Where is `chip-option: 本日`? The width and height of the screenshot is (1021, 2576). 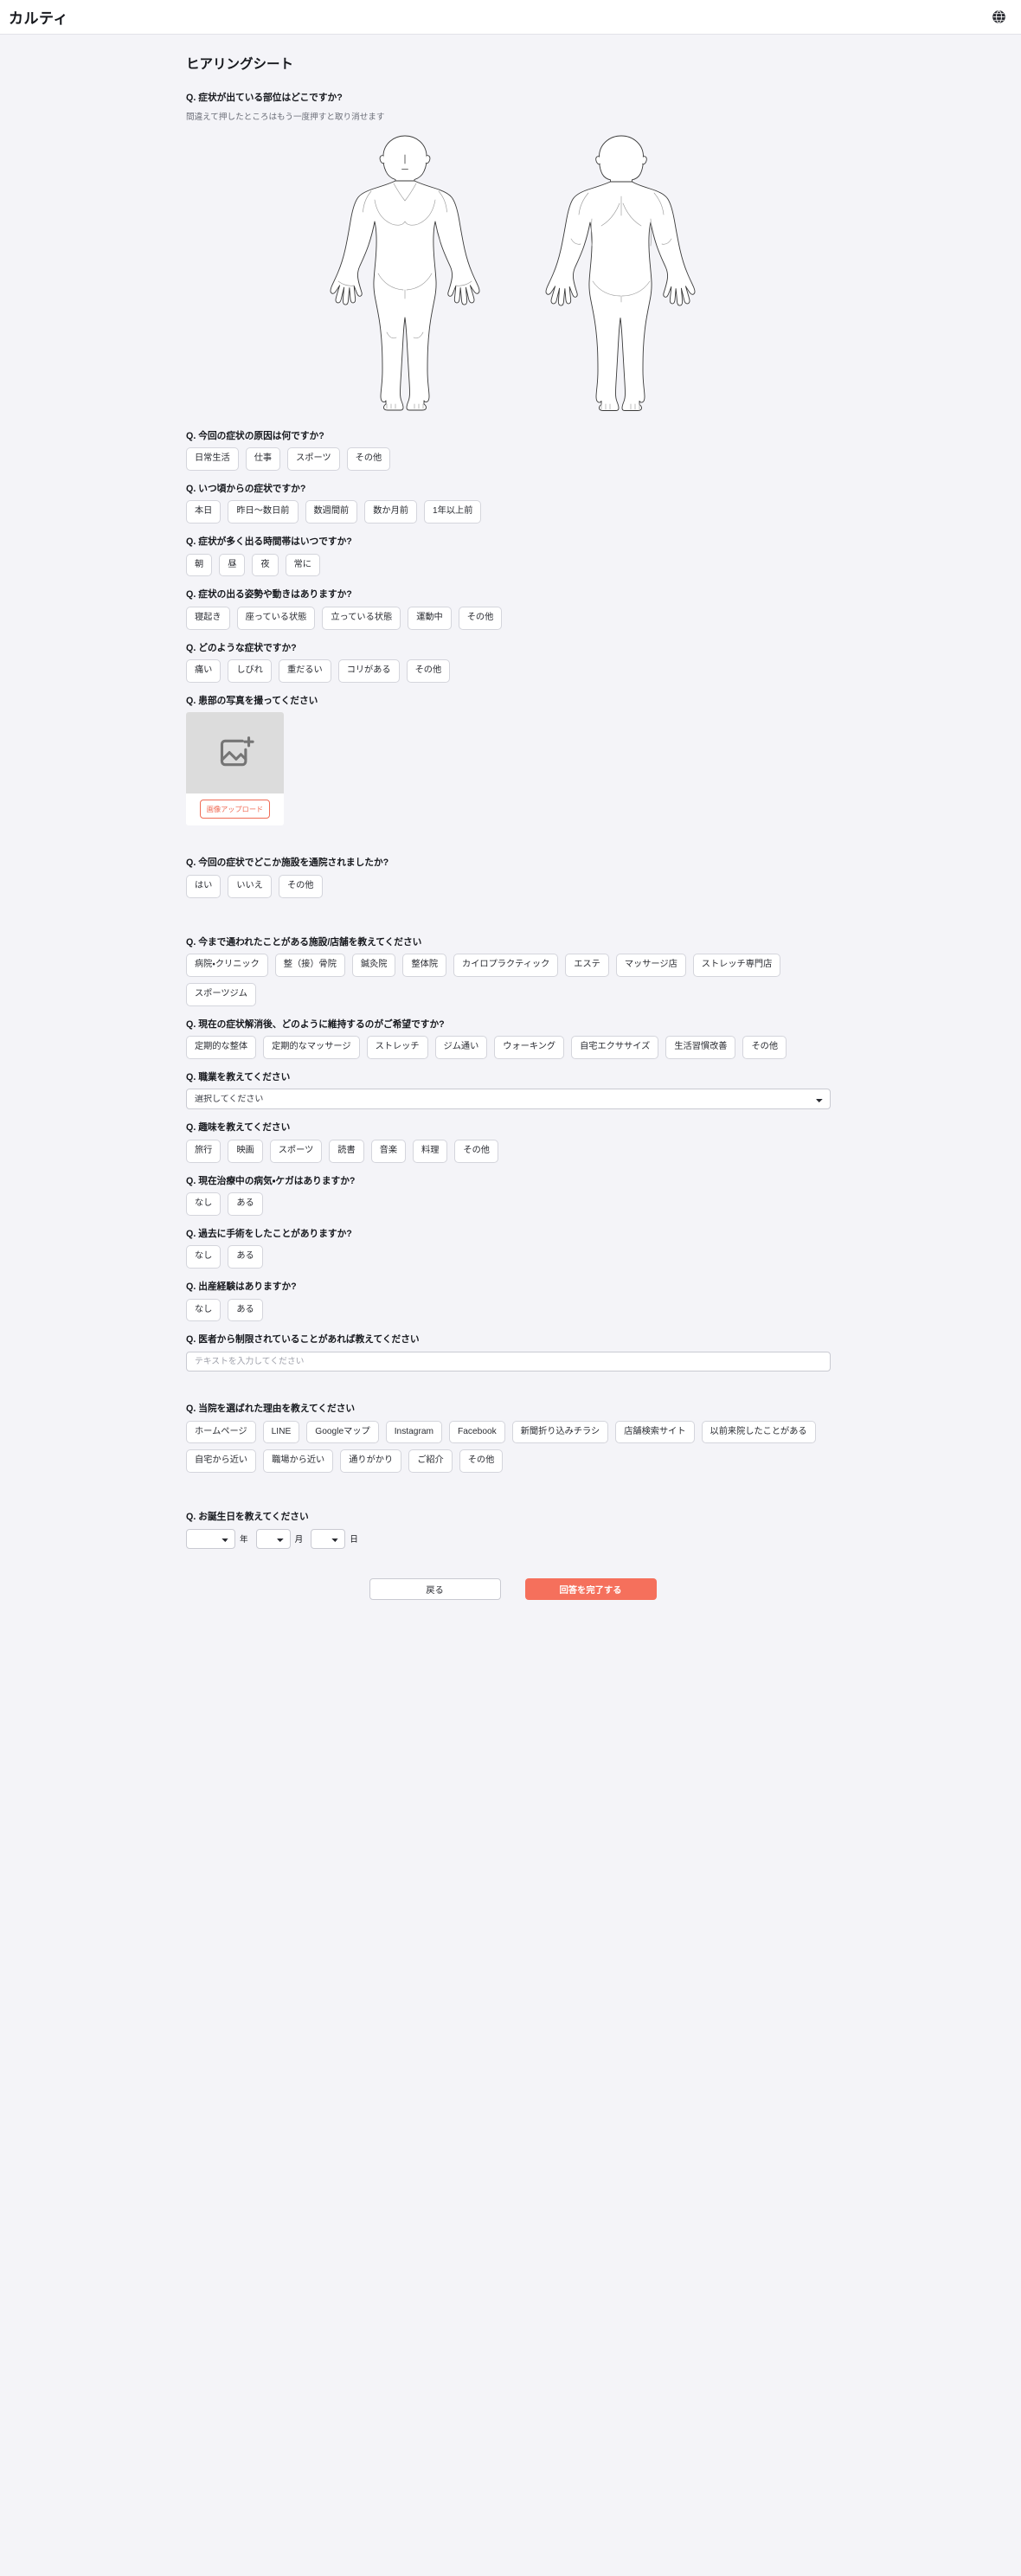 chip-option: 本日 is located at coordinates (204, 512).